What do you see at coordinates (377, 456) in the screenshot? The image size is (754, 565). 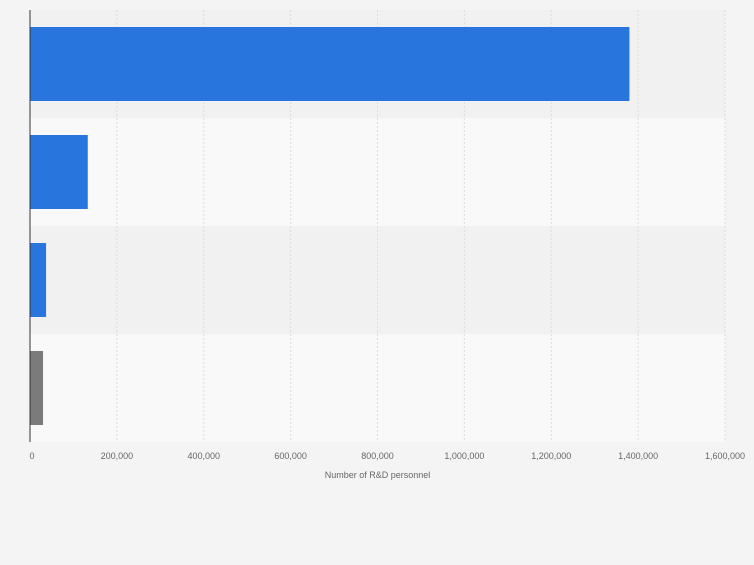 I see `x-tick-label: 800,000` at bounding box center [377, 456].